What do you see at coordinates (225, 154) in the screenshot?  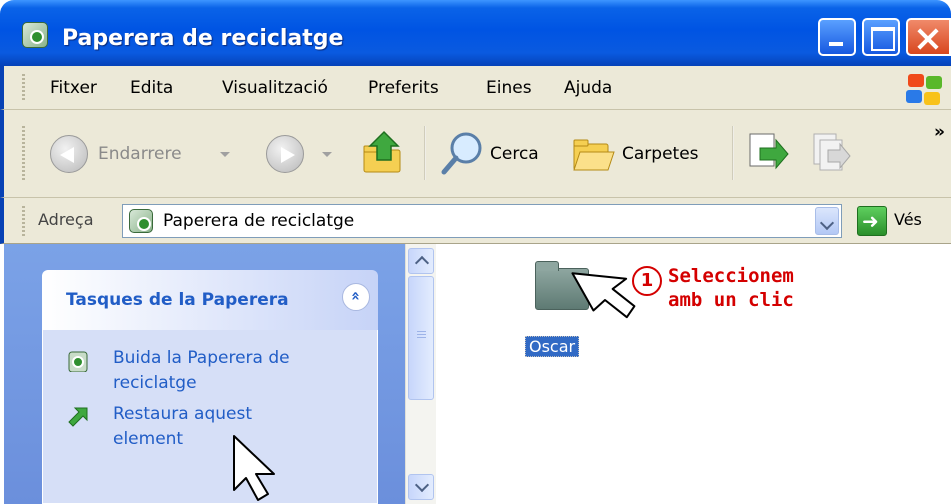 I see `back-dropdown-icon` at bounding box center [225, 154].